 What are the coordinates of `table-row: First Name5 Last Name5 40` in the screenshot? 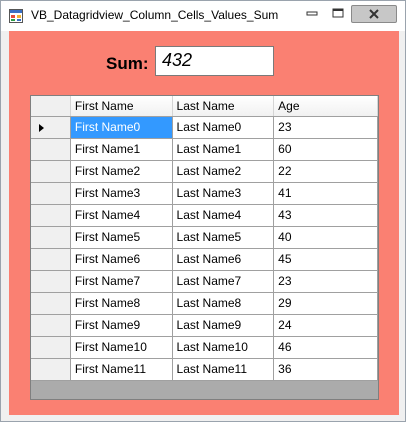 It's located at (204, 237).